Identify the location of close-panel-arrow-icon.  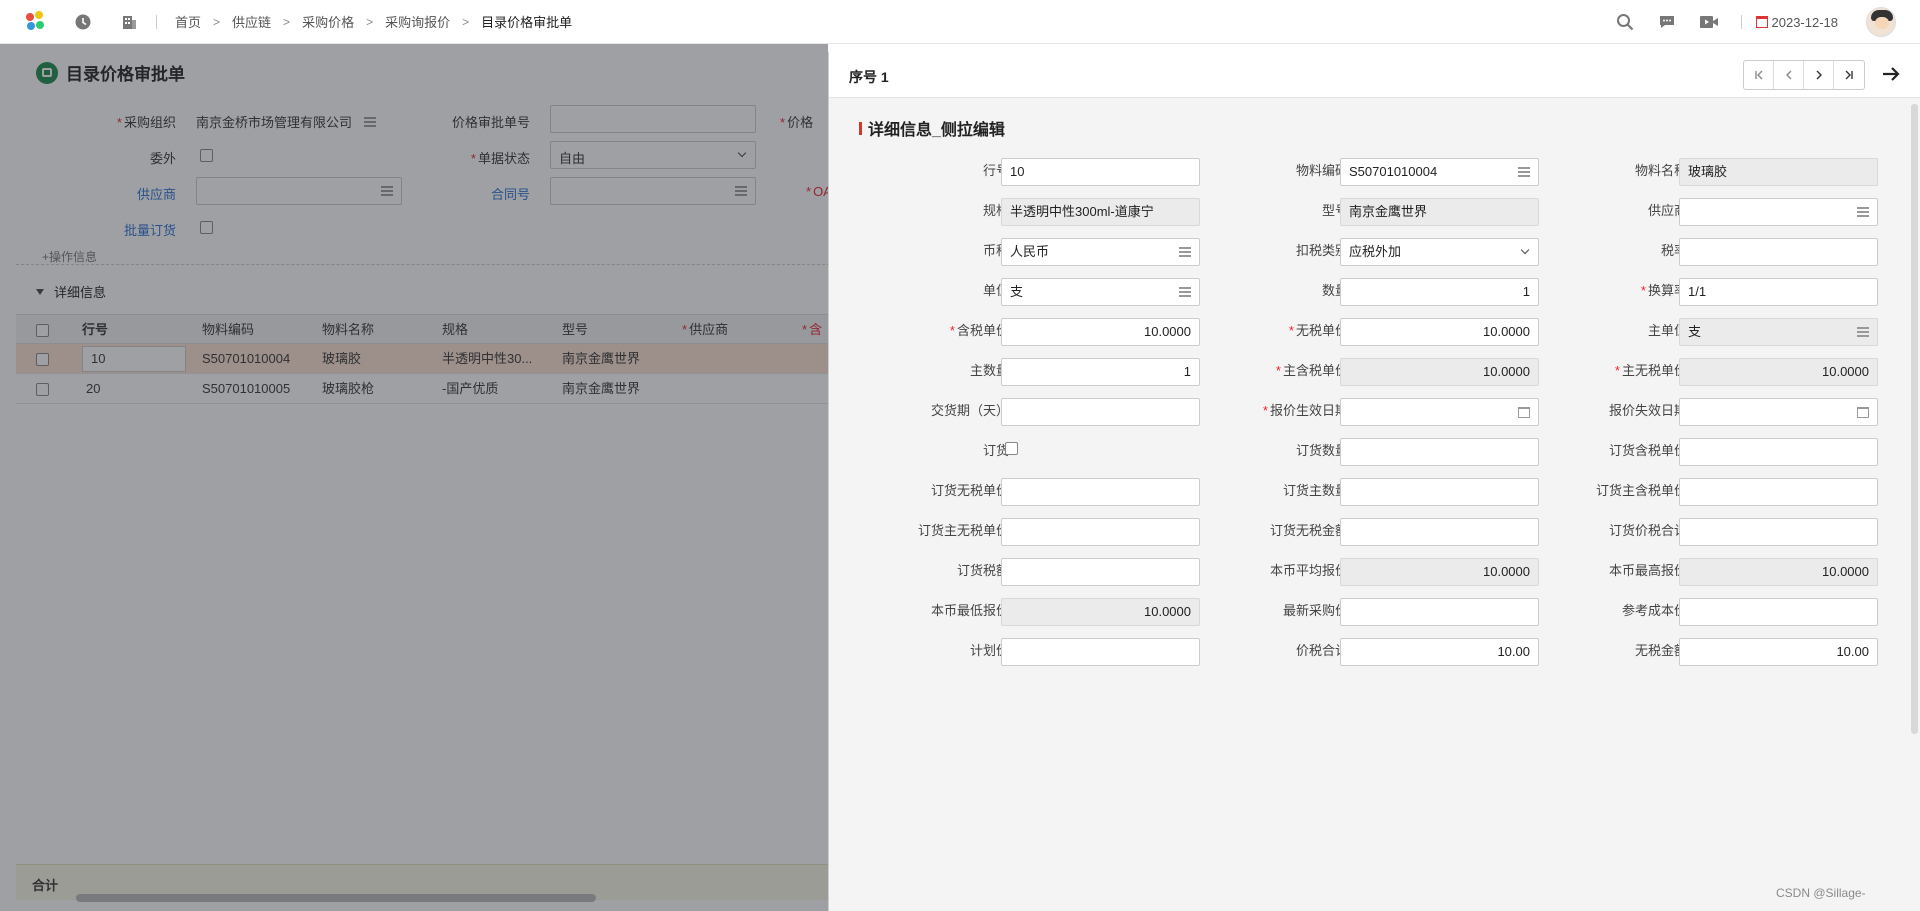
(1891, 74).